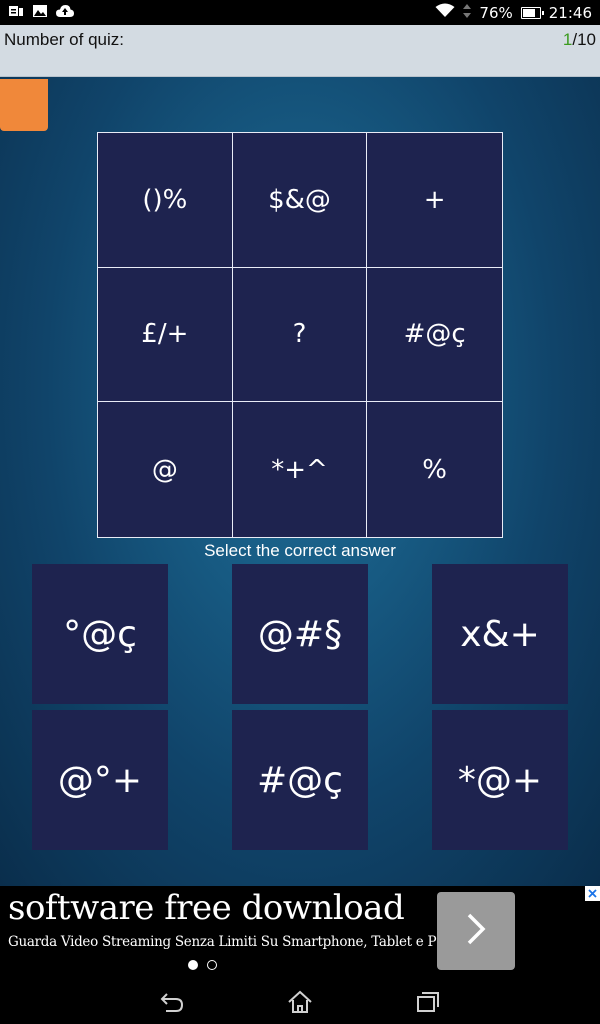  I want to click on answer-button-2: @#§, so click(300, 634).